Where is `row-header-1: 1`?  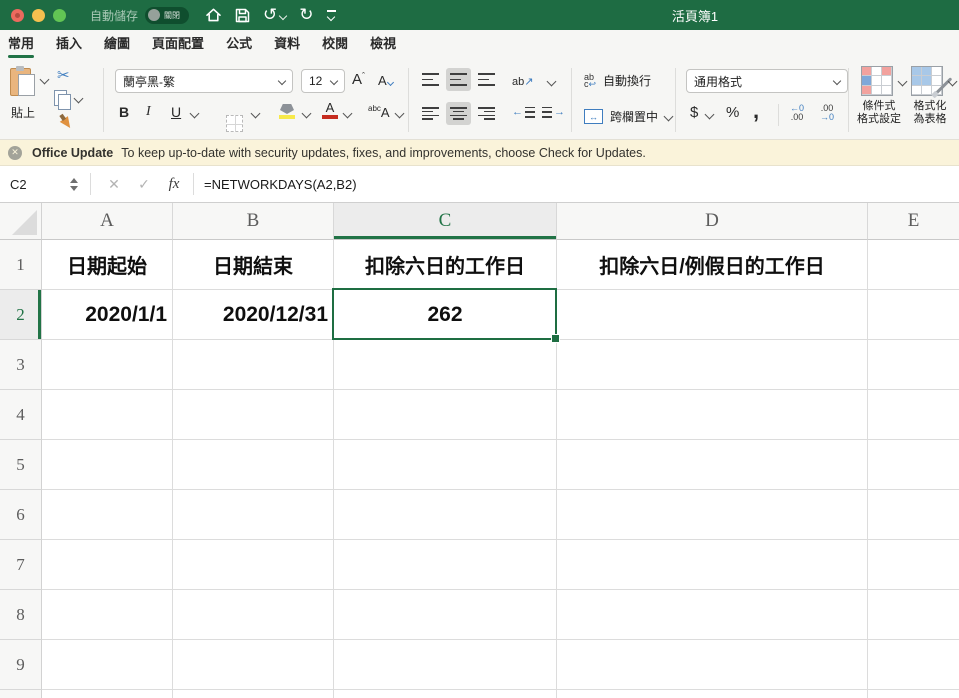
row-header-1: 1 is located at coordinates (21, 265).